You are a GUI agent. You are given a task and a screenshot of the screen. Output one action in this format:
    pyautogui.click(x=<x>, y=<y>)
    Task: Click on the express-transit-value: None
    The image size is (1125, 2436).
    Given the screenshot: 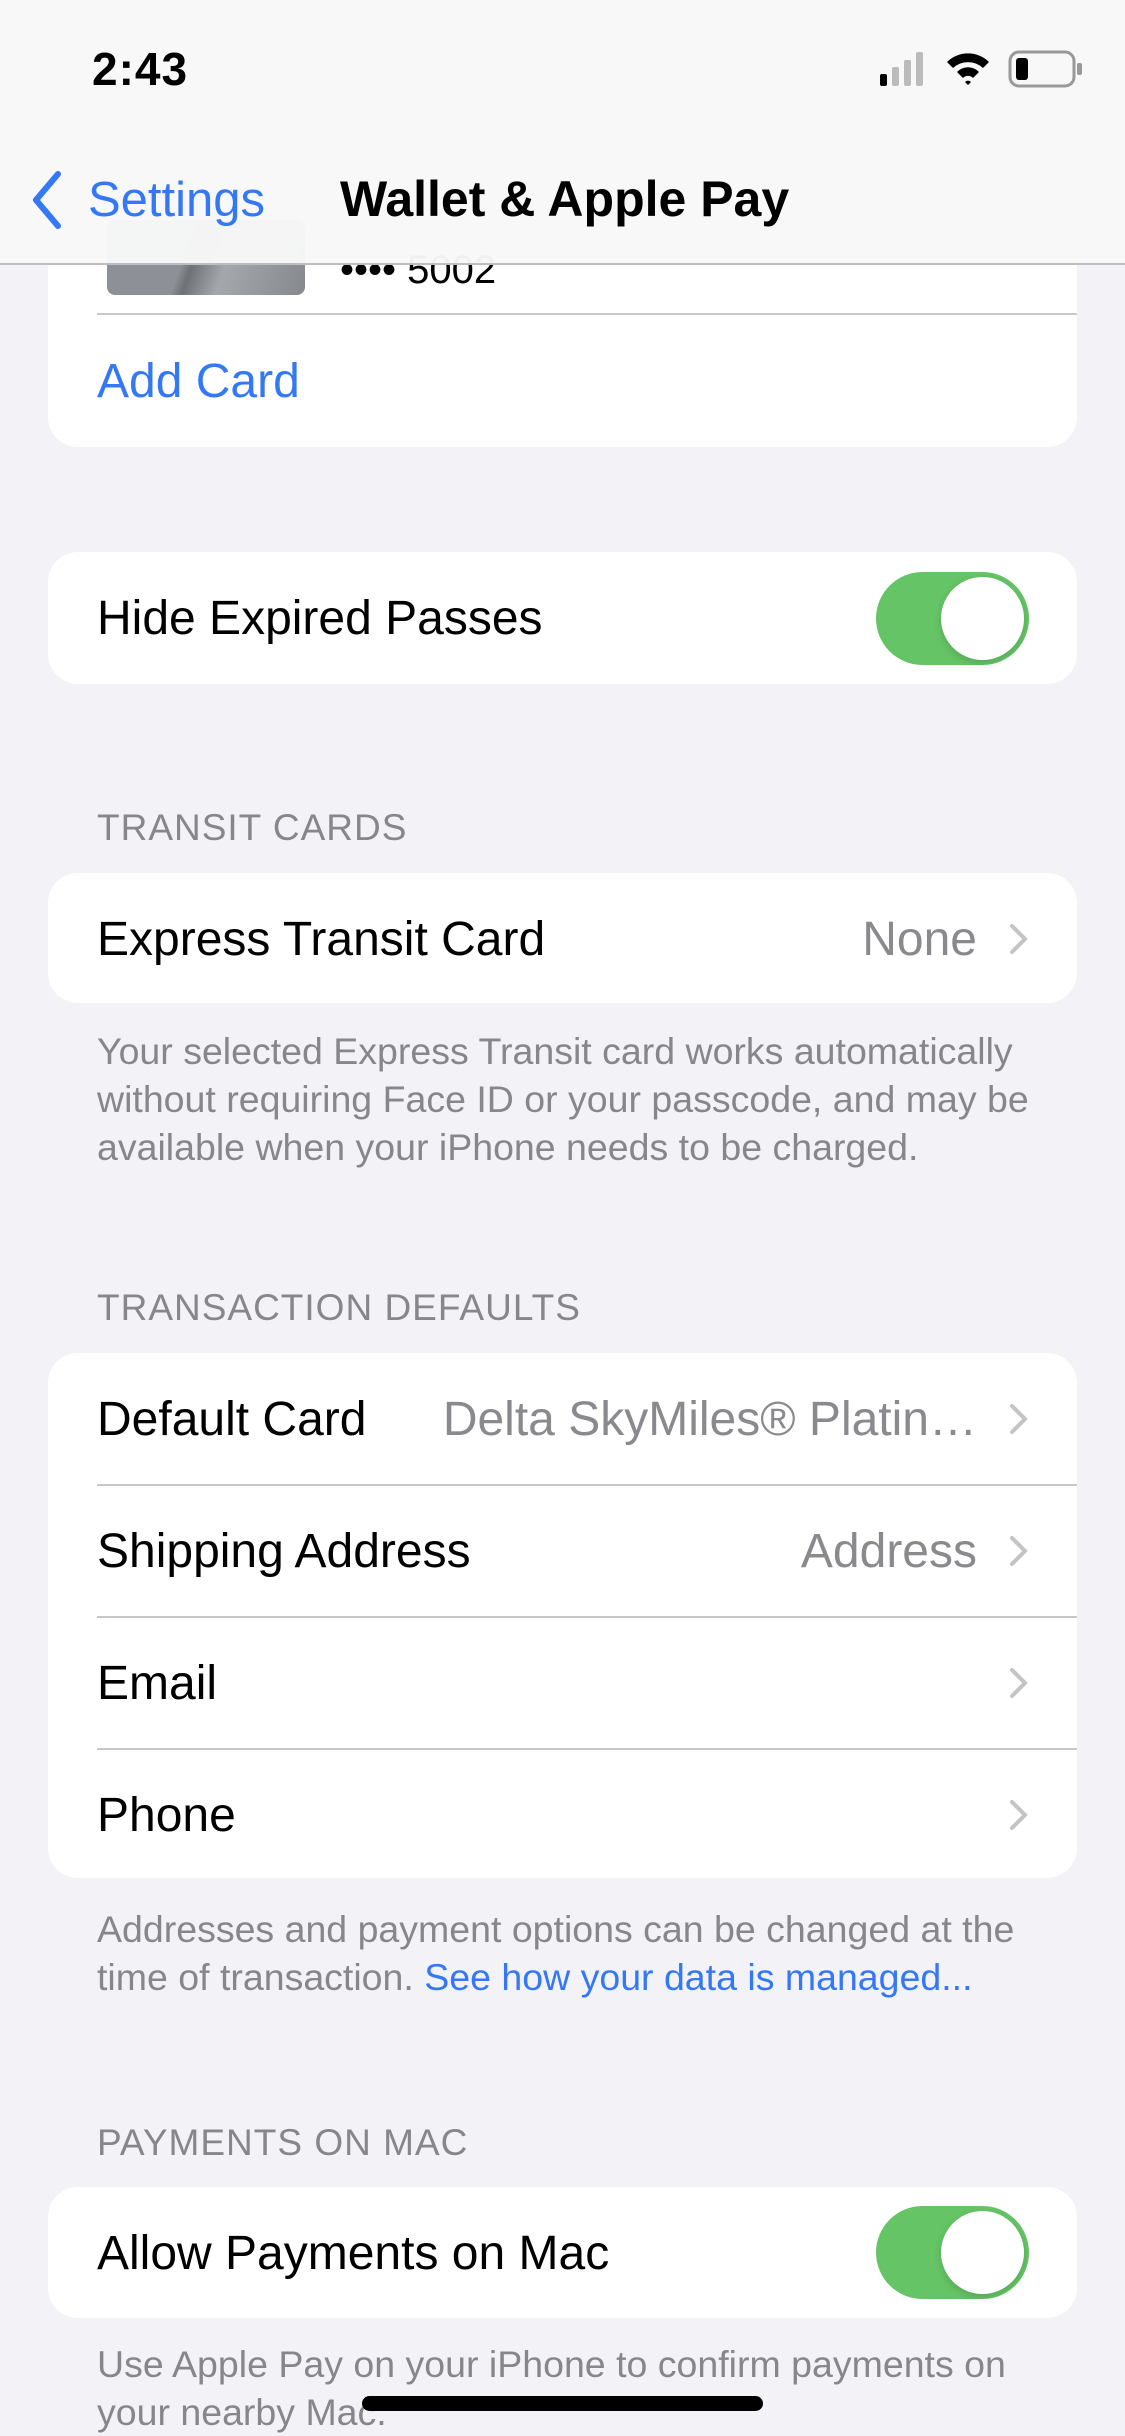 What is the action you would take?
    pyautogui.click(x=919, y=939)
    